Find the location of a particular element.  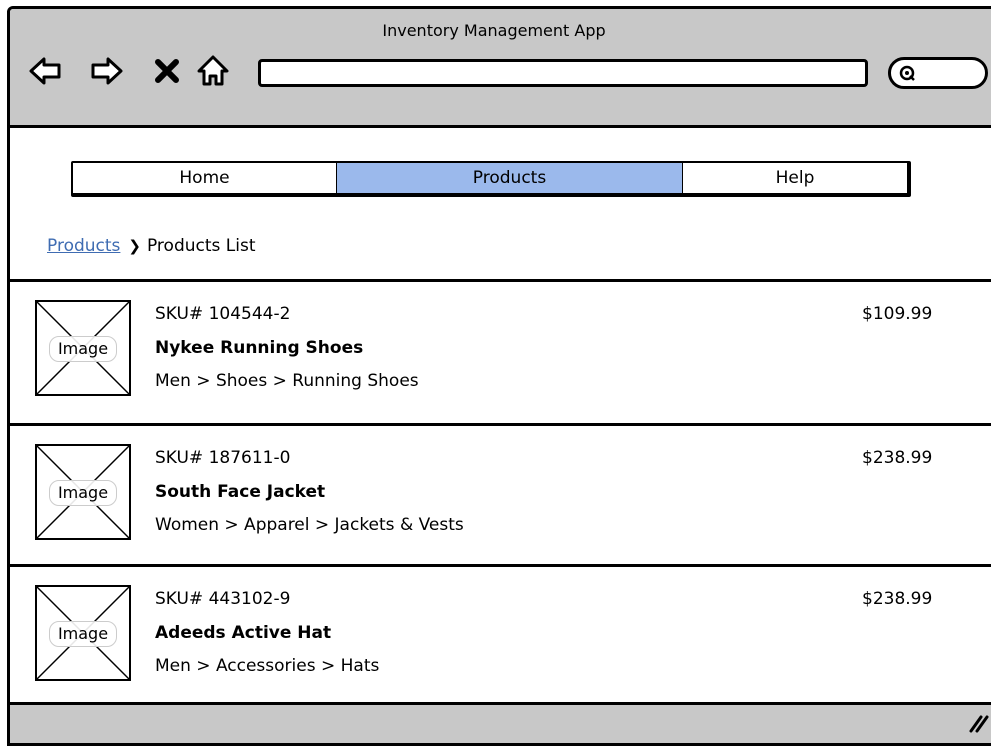

product-category: Men > Accessories > Hats is located at coordinates (267, 666).